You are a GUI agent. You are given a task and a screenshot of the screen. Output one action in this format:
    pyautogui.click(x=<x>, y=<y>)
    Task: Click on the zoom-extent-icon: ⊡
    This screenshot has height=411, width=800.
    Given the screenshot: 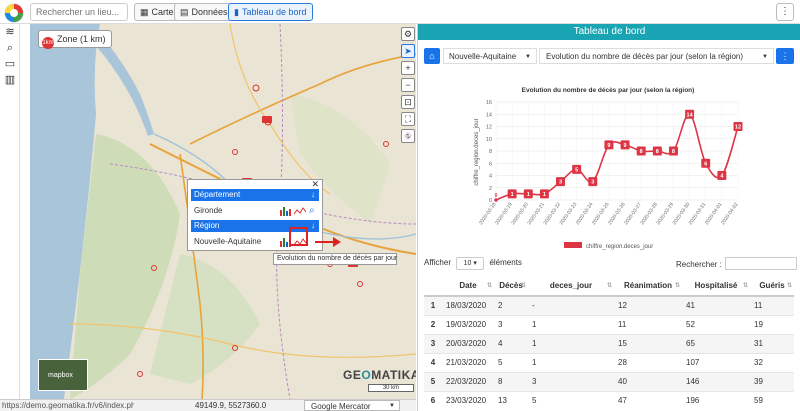 What is the action you would take?
    pyautogui.click(x=408, y=102)
    